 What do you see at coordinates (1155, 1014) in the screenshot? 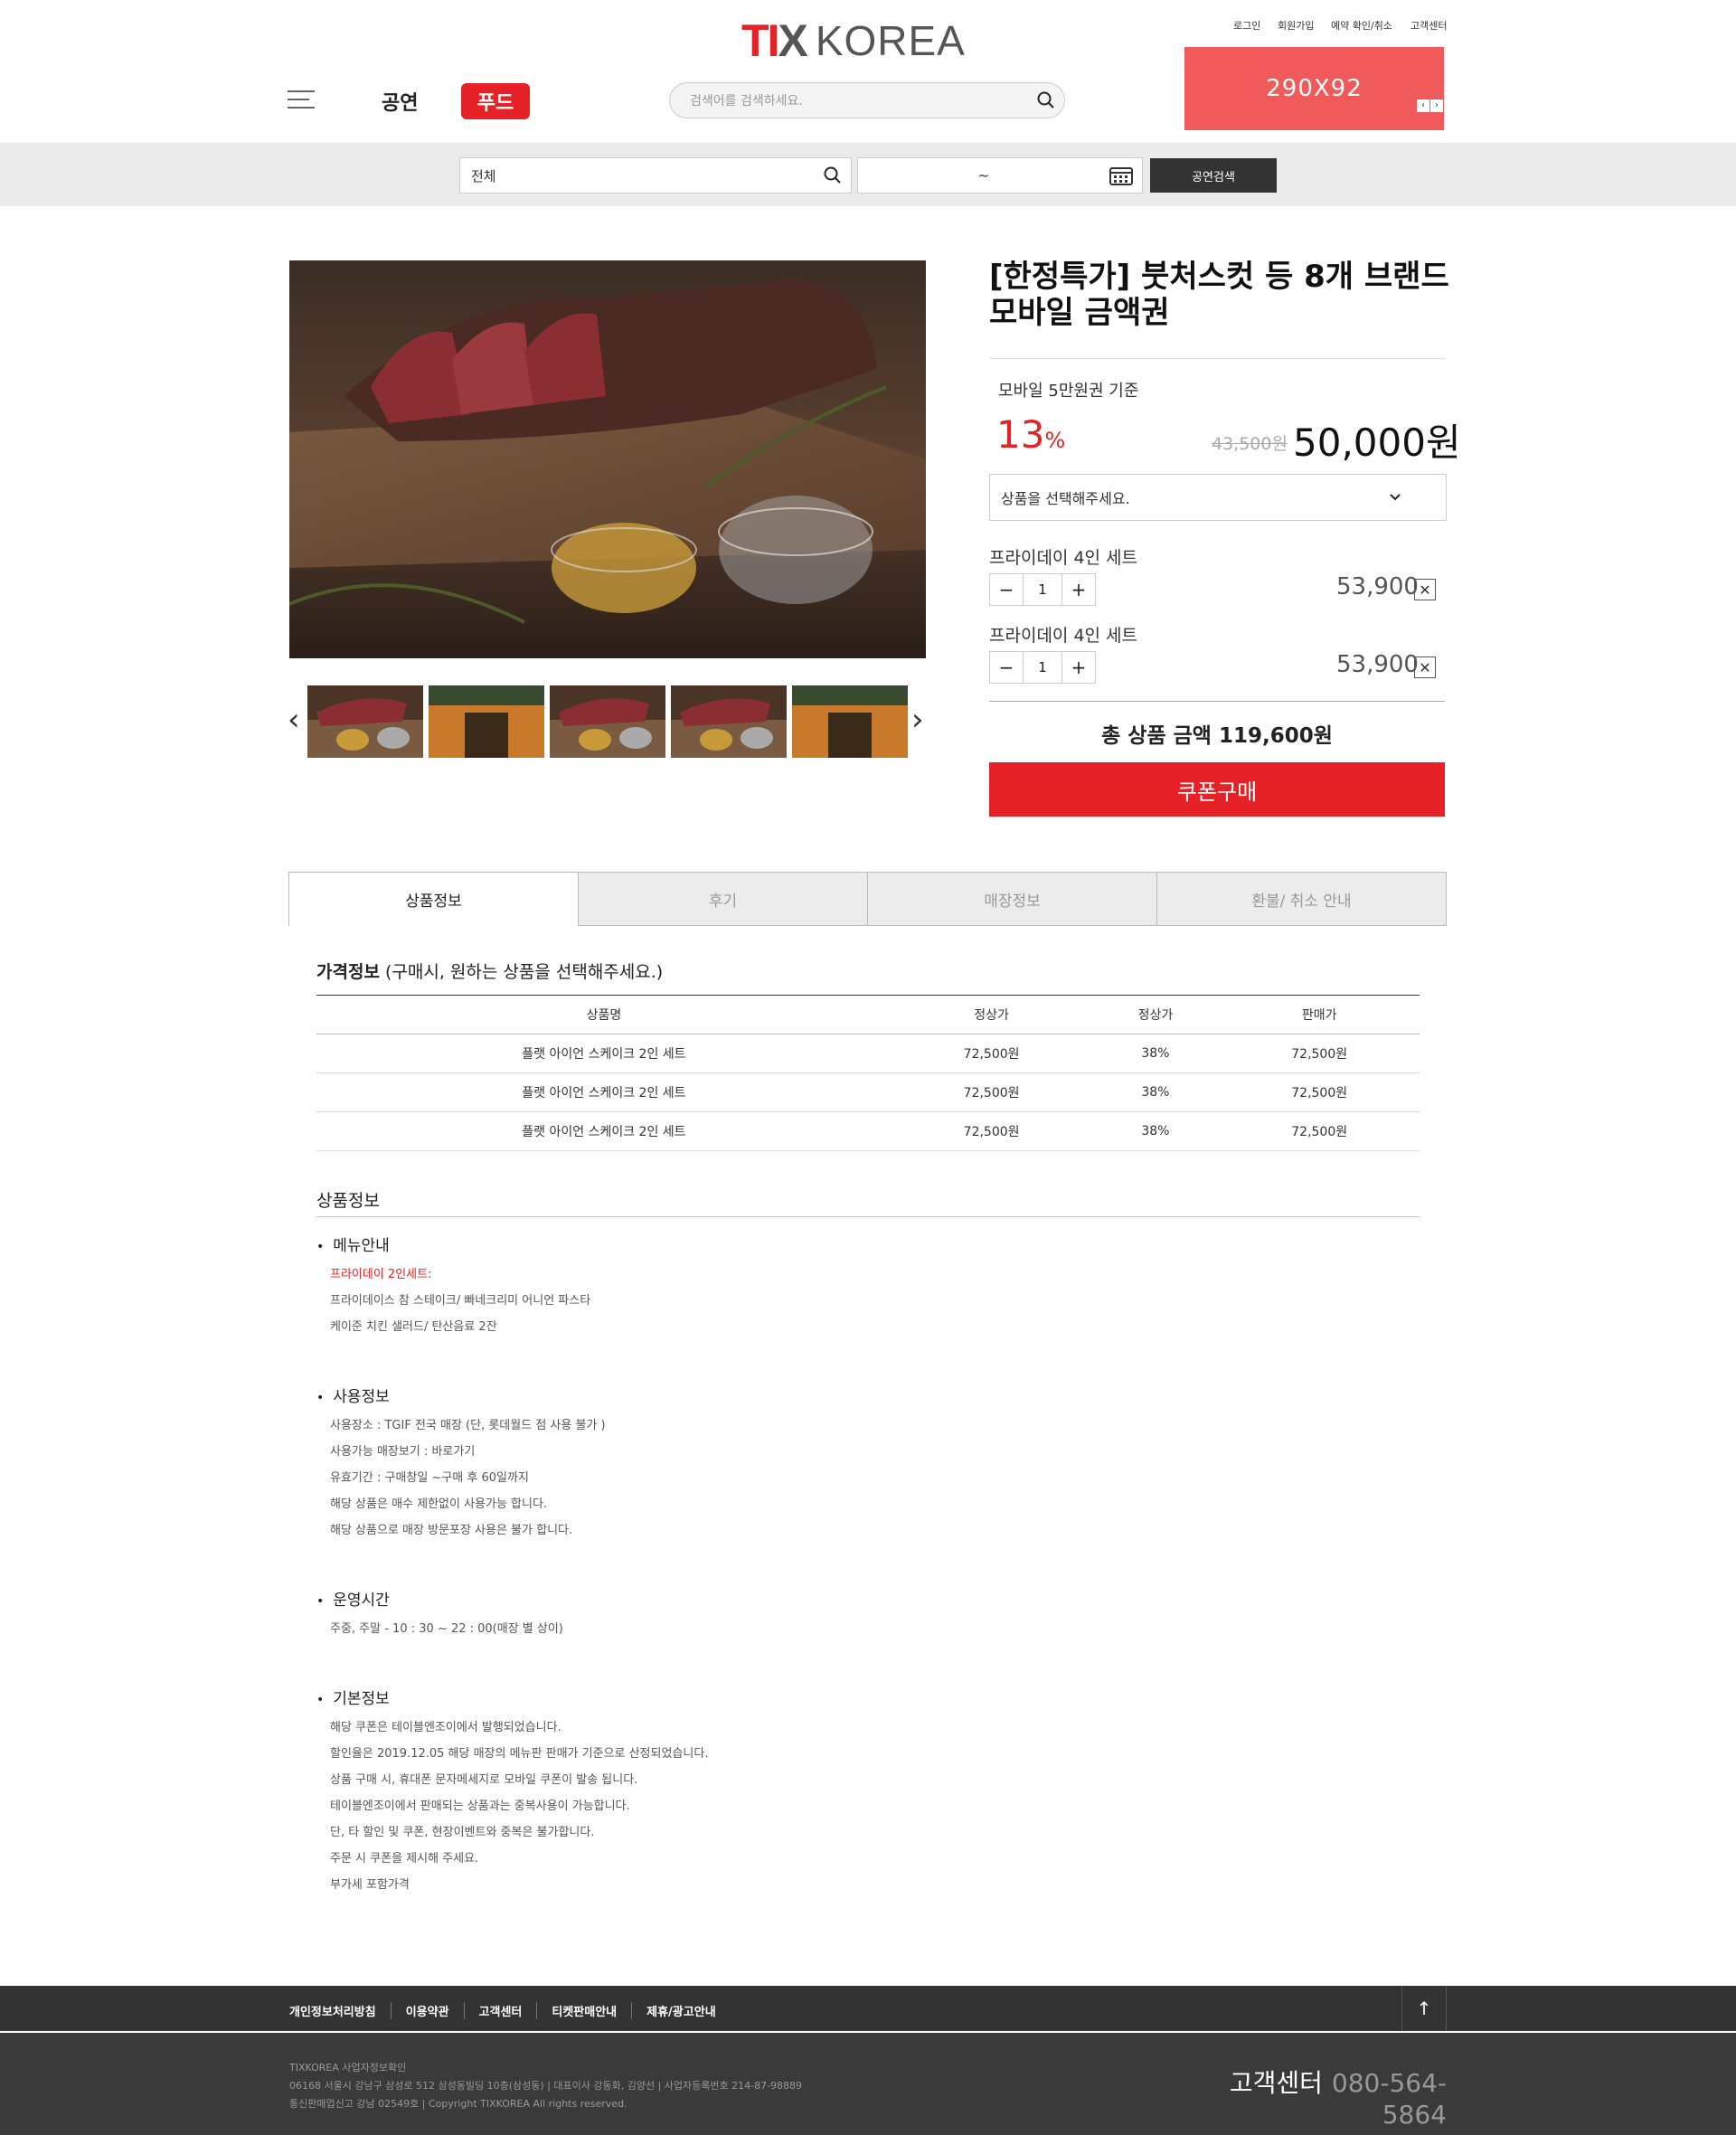
I see `col-regular-price-2: 정상가` at bounding box center [1155, 1014].